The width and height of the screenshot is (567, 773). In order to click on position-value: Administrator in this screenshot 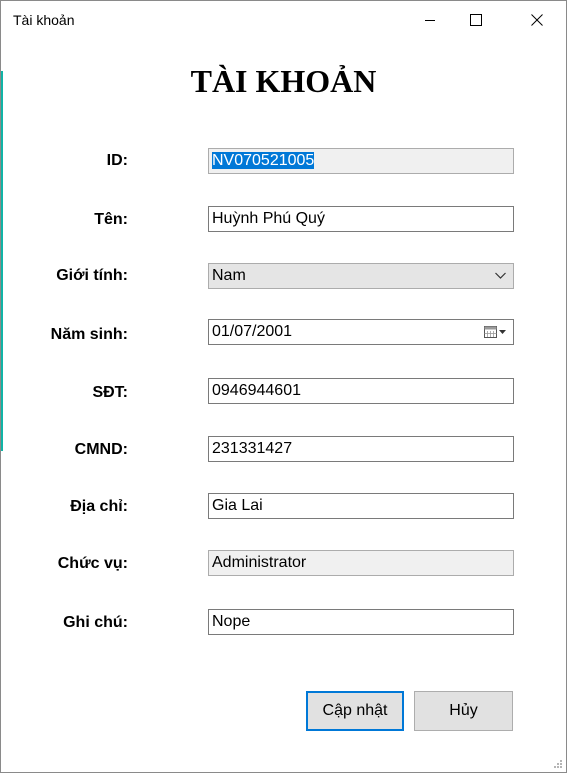, I will do `click(259, 562)`.